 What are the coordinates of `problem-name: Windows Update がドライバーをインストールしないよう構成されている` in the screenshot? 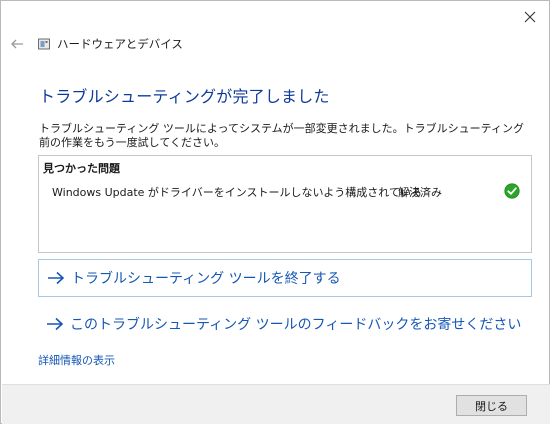 It's located at (237, 192).